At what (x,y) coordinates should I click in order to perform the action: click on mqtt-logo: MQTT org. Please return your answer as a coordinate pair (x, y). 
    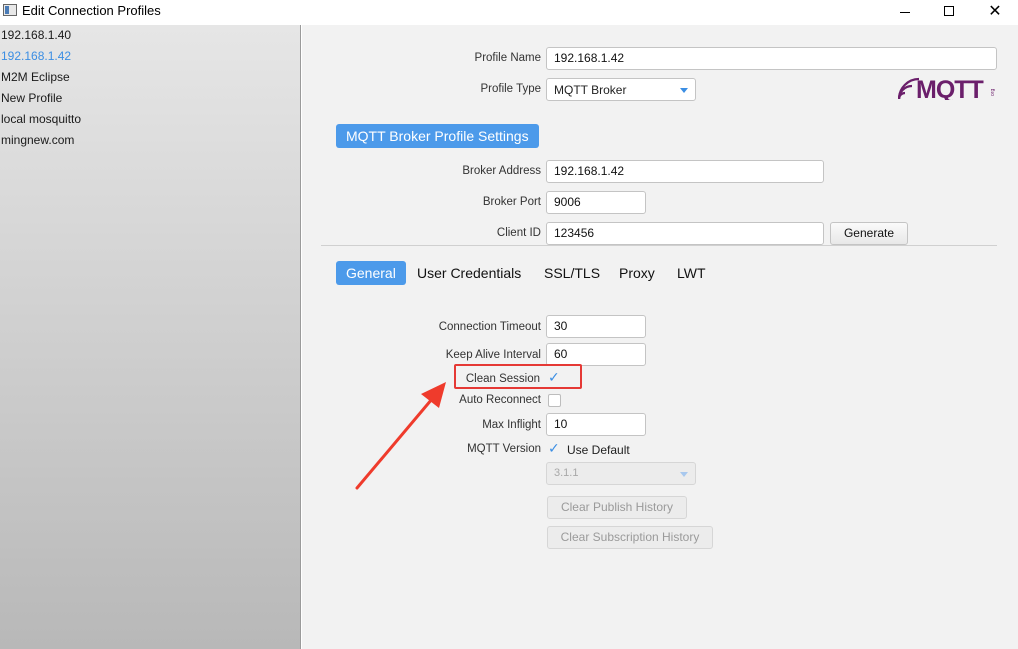
    Looking at the image, I should click on (947, 88).